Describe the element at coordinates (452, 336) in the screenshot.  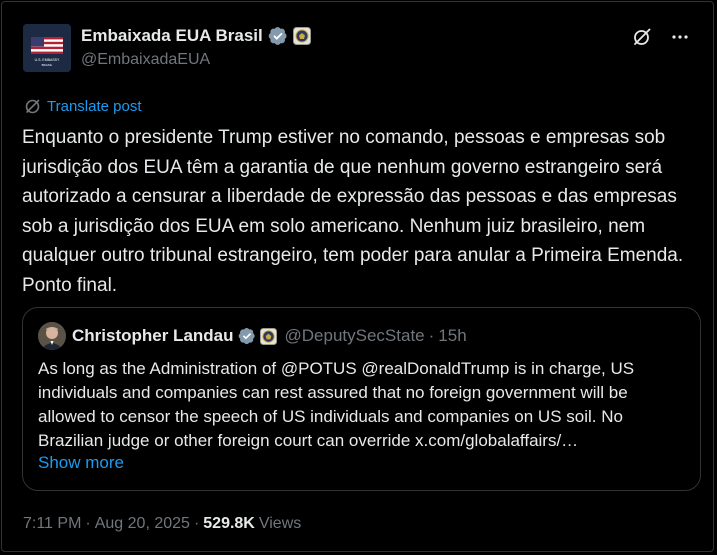
I see `quoted-timestamp: 15h` at that location.